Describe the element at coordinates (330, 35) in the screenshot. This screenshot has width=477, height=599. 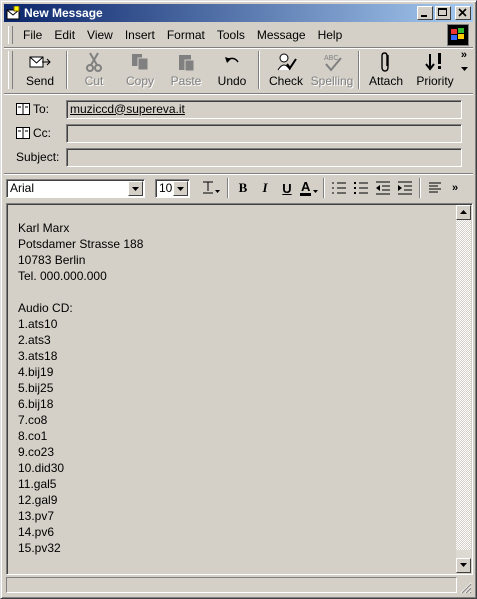
I see `menu-help: Help` at that location.